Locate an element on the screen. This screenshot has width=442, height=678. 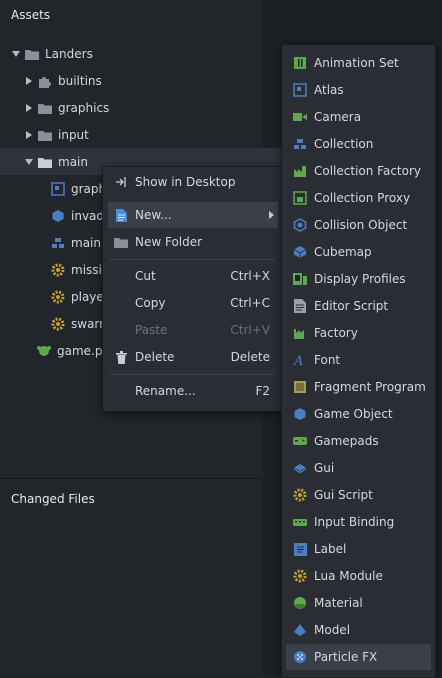
new-item-gamepads: Gamepads is located at coordinates (358, 441).